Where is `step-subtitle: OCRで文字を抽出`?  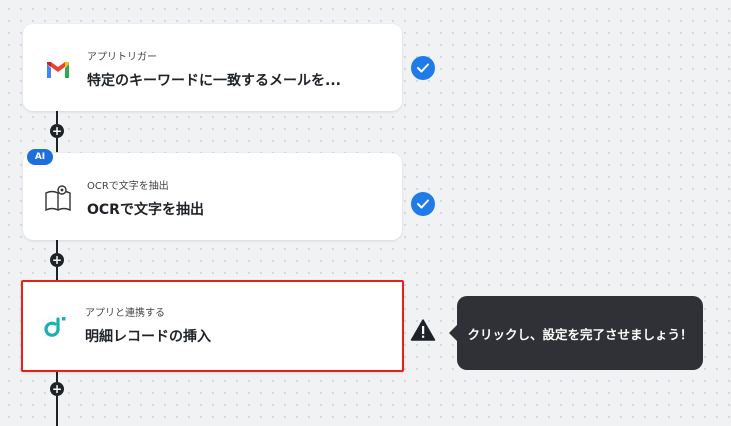 step-subtitle: OCRで文字を抽出 is located at coordinates (128, 186).